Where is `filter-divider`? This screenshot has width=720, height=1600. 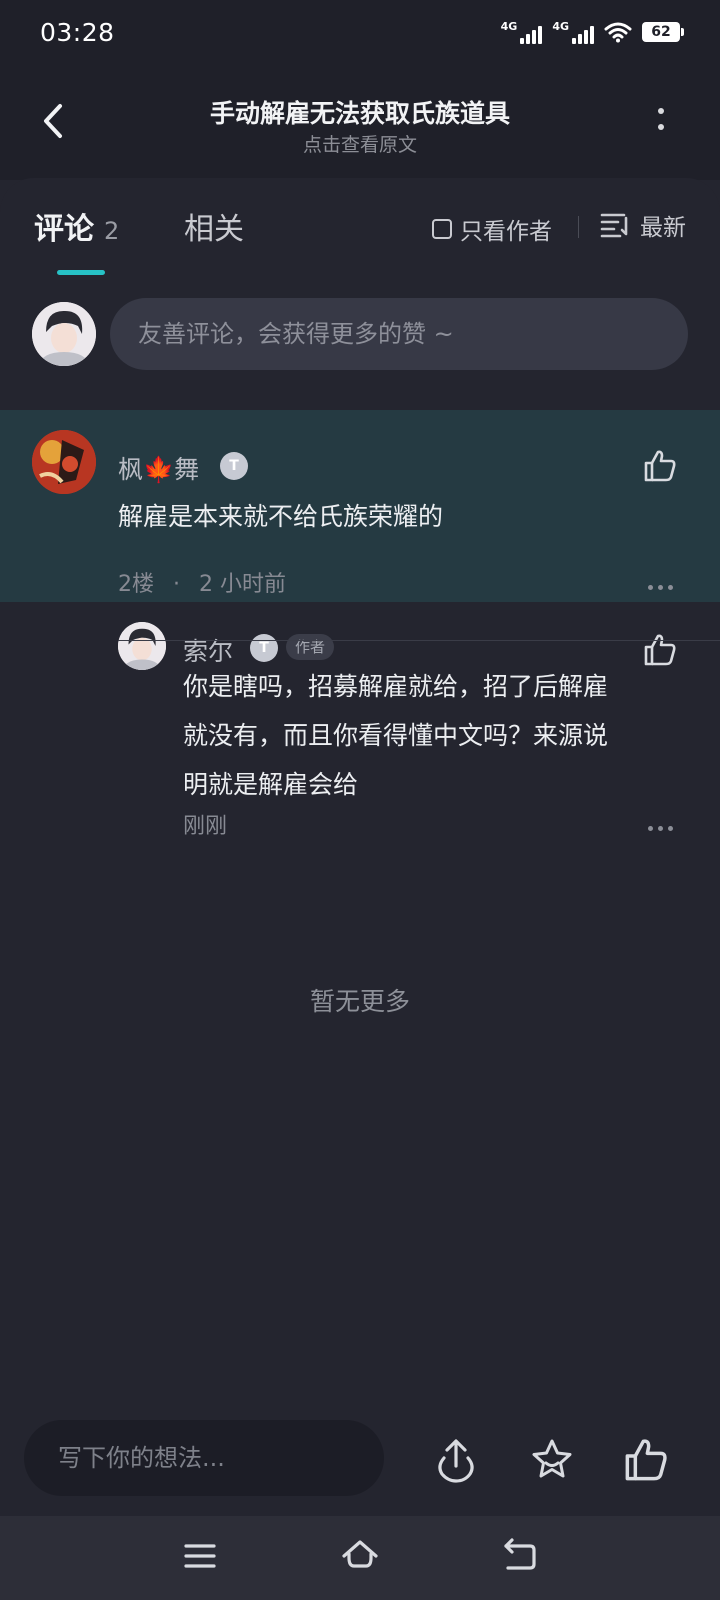 filter-divider is located at coordinates (578, 227).